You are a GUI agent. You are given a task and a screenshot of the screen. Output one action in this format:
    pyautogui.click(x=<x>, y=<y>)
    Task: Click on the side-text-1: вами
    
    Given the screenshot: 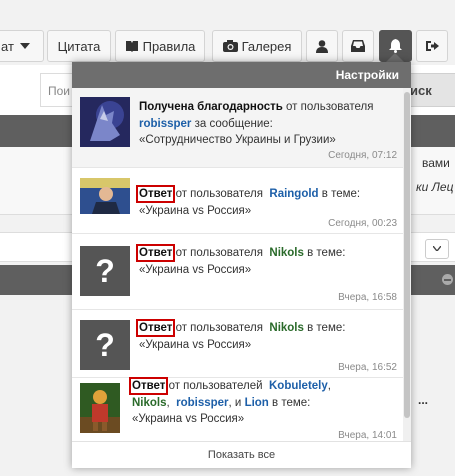 What is the action you would take?
    pyautogui.click(x=436, y=163)
    